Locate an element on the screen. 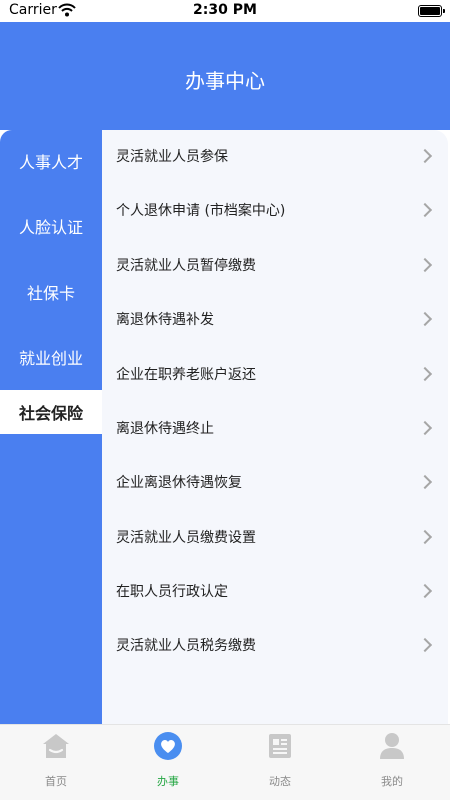  list-item: 企业离退休待遇恢复 is located at coordinates (275, 483).